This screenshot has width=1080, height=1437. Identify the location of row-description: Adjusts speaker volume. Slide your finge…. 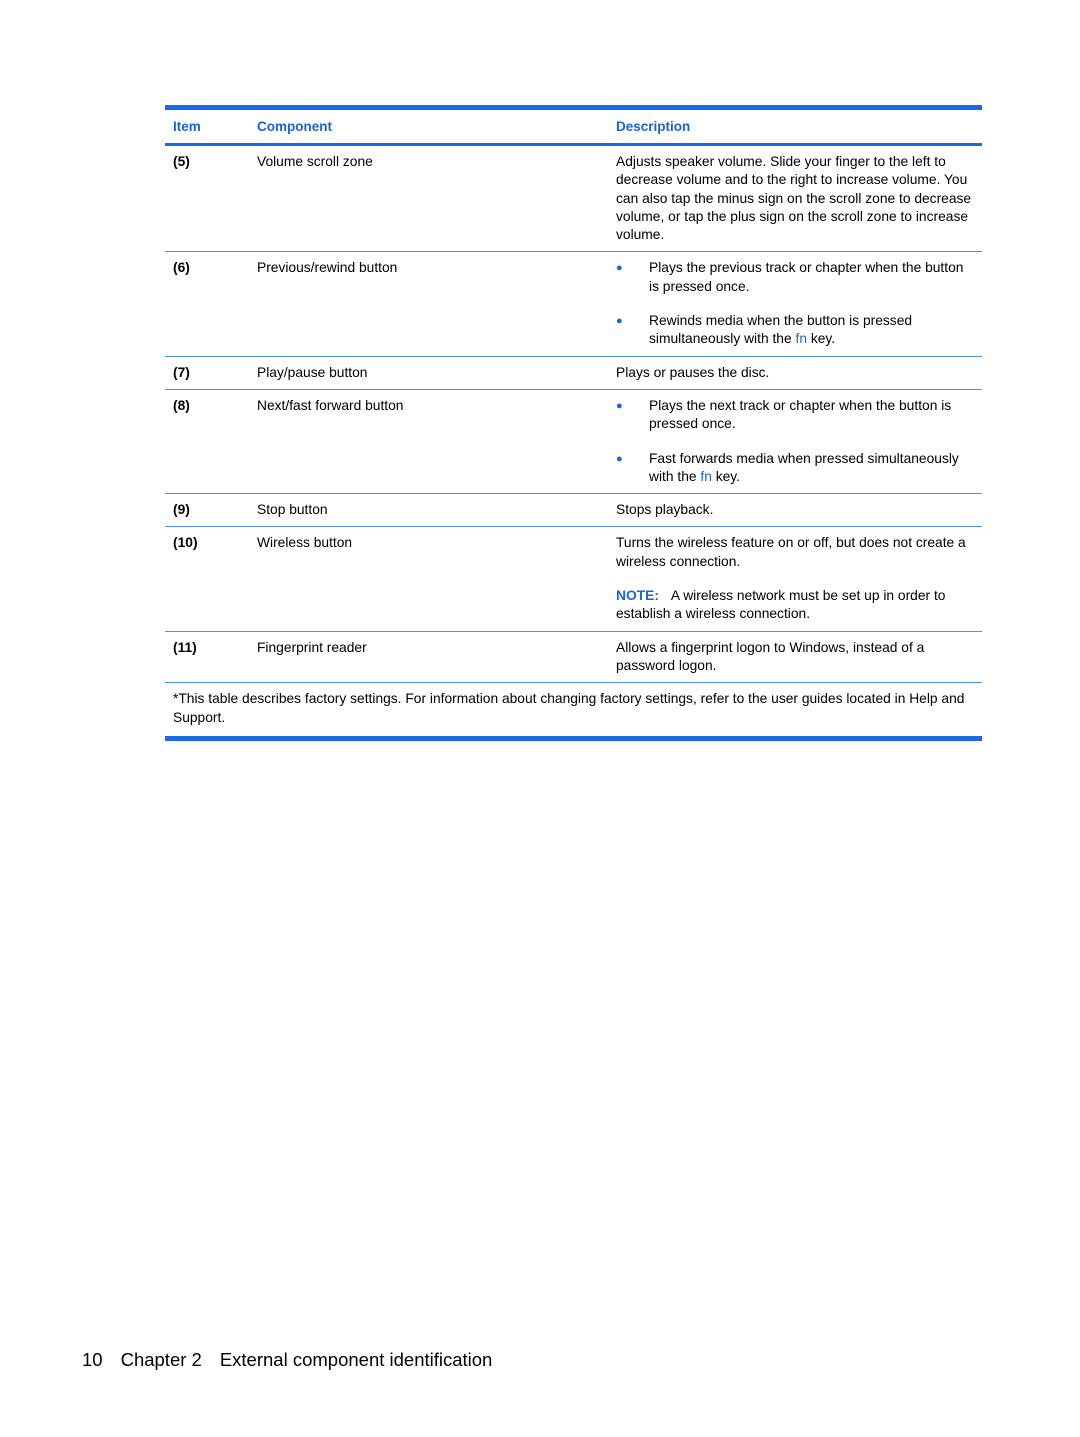
(794, 198).